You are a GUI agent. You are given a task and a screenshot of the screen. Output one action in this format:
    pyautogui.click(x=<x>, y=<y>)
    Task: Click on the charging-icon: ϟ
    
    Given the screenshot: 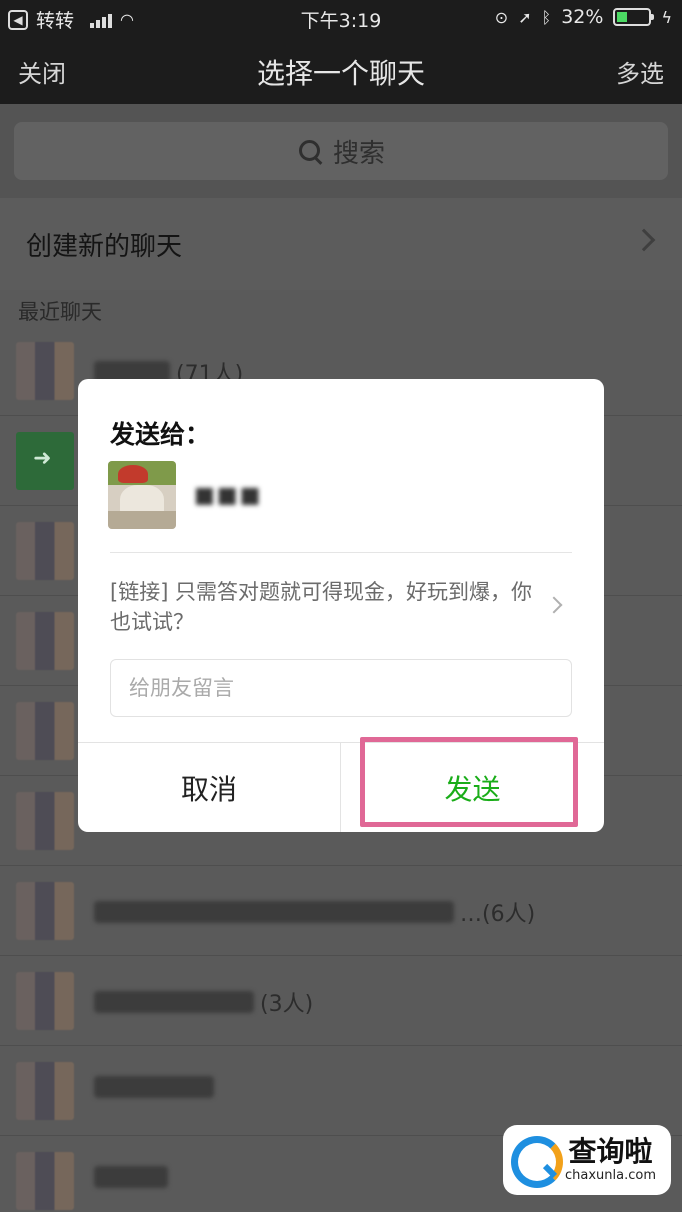 What is the action you would take?
    pyautogui.click(x=666, y=17)
    